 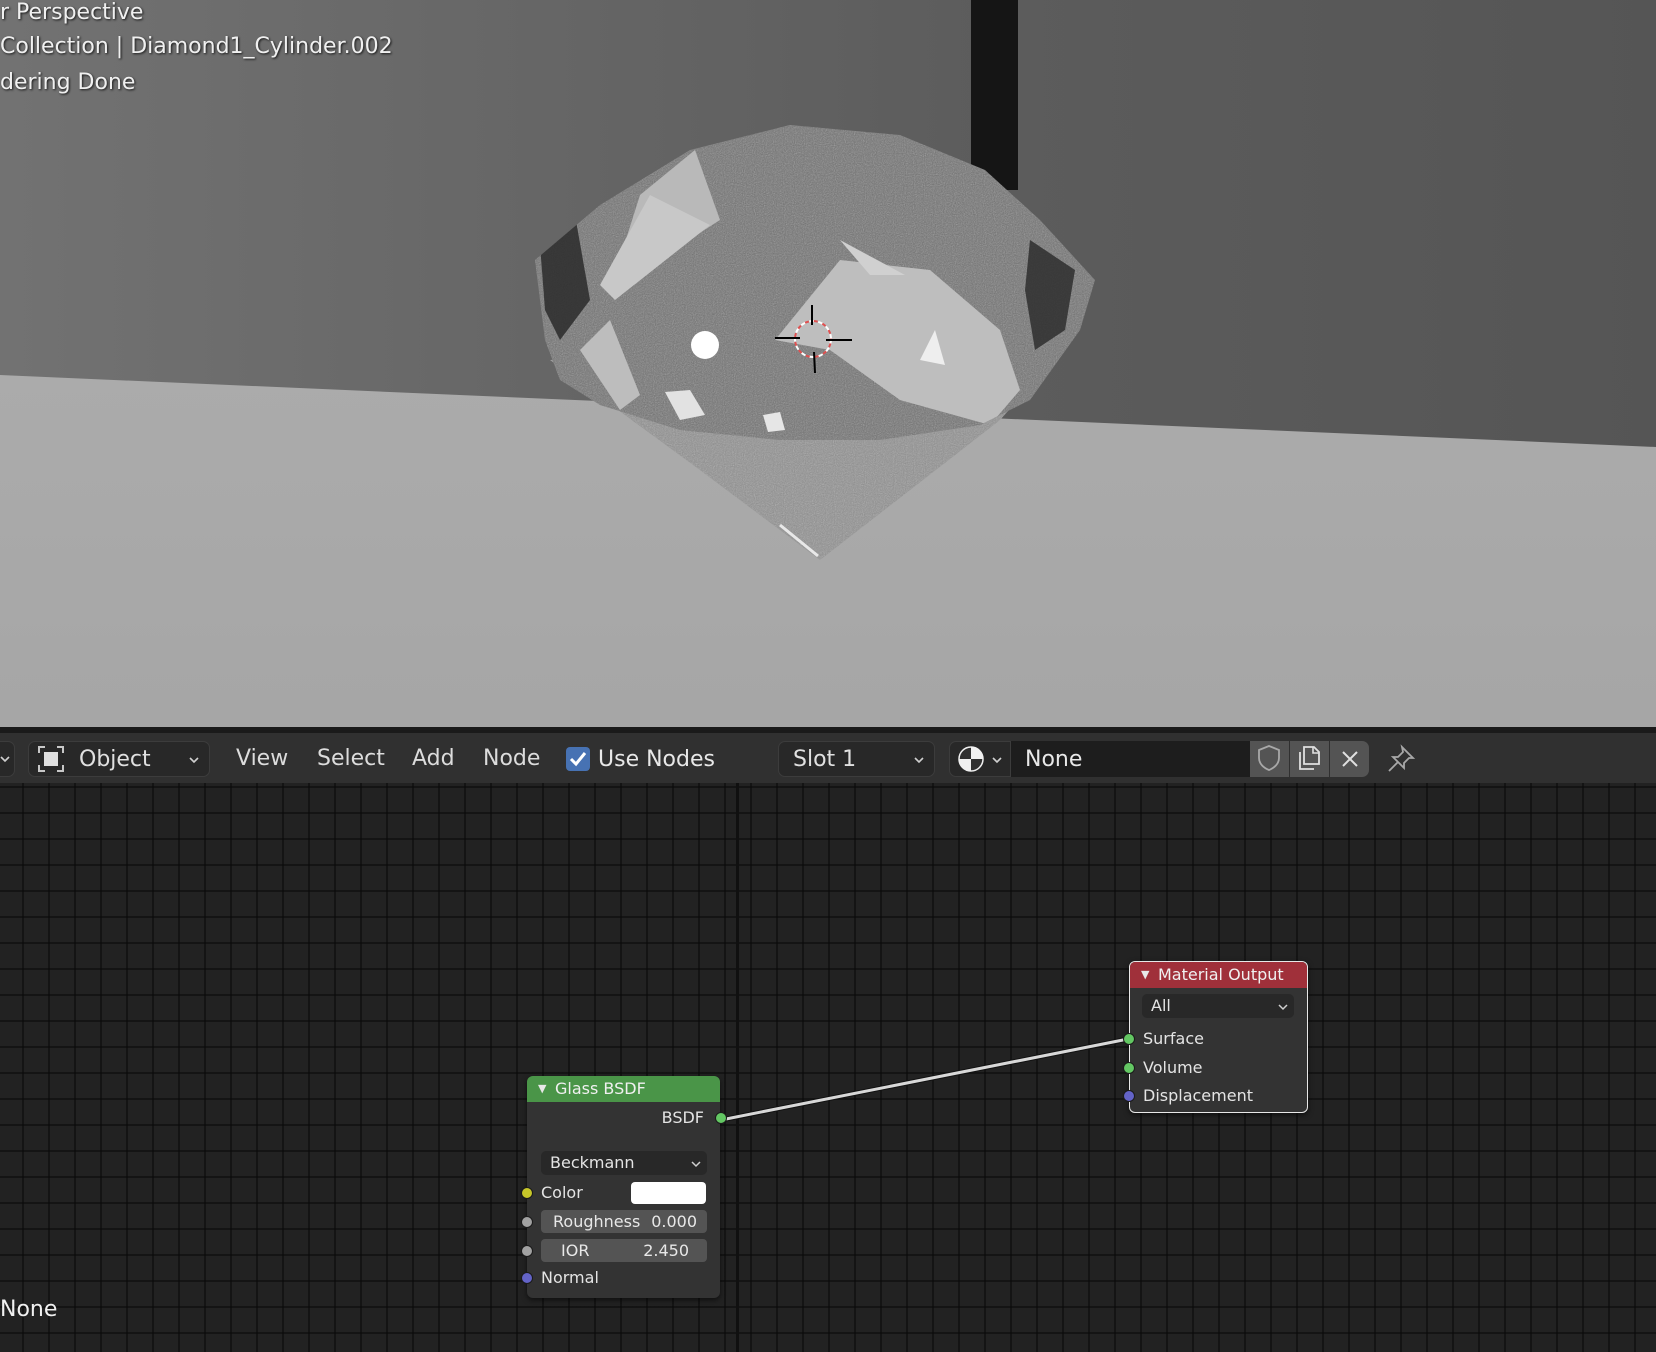 What do you see at coordinates (666, 1250) in the screenshot?
I see `ior-value: 2.450` at bounding box center [666, 1250].